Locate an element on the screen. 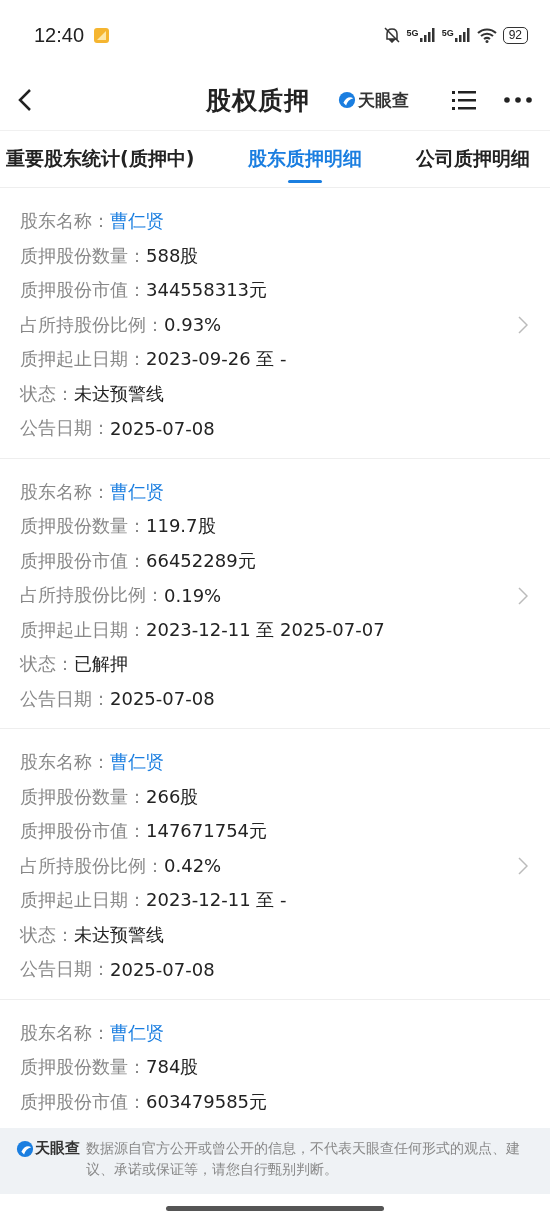 Image resolution: width=550 pixels, height=1222 pixels. field-value: 2023-09-26 至 - is located at coordinates (216, 359).